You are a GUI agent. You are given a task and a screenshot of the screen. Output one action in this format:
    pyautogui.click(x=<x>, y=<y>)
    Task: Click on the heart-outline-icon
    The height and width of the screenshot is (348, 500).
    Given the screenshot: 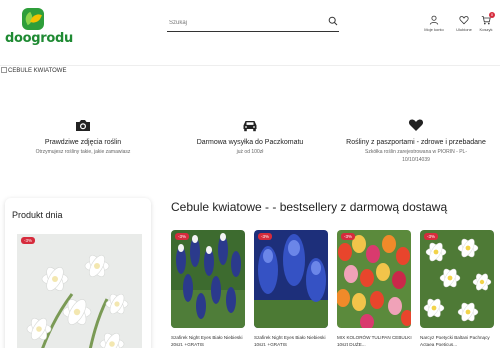 What is the action you would take?
    pyautogui.click(x=464, y=20)
    